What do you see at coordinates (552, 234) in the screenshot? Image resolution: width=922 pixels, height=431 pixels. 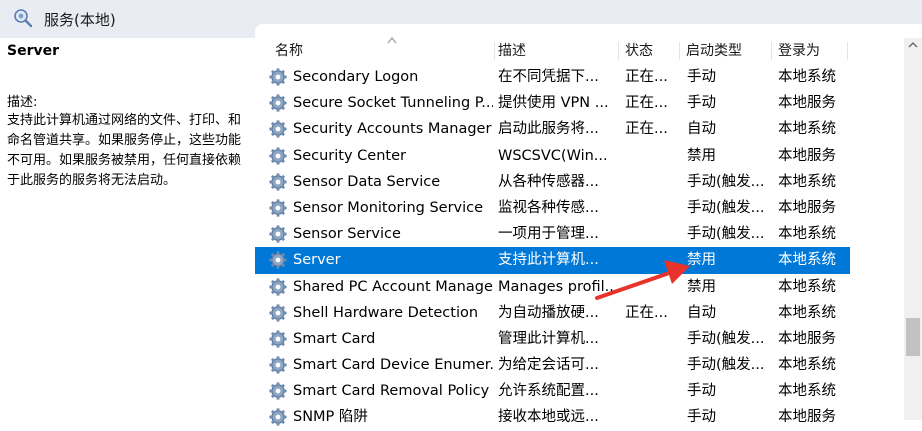 I see `service-row: Sensor Service 一项用于管理... 手动(触发... 本地系统` at bounding box center [552, 234].